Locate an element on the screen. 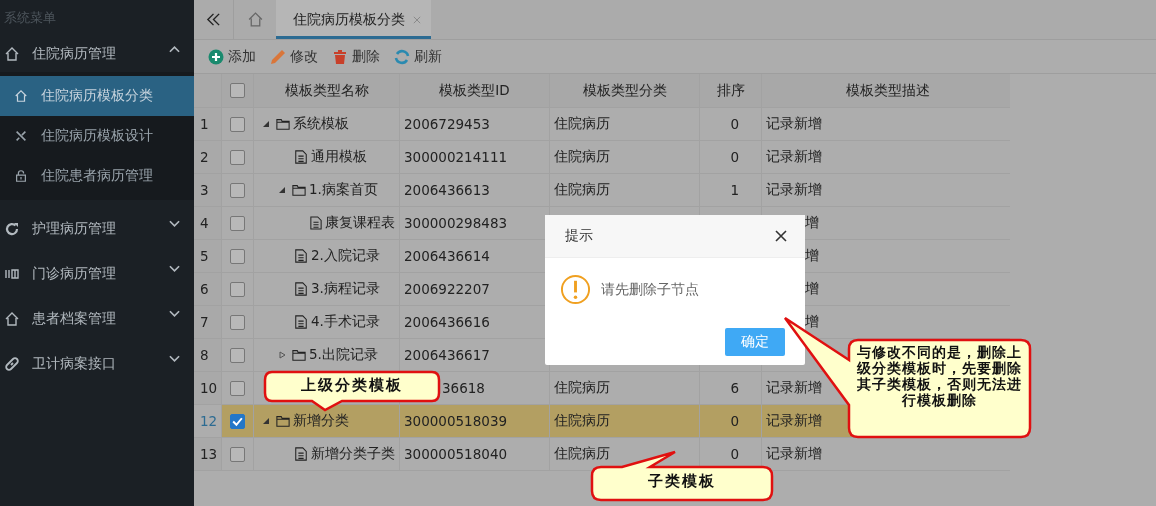 The width and height of the screenshot is (1156, 506). column-header: 模板类型描述 is located at coordinates (888, 90).